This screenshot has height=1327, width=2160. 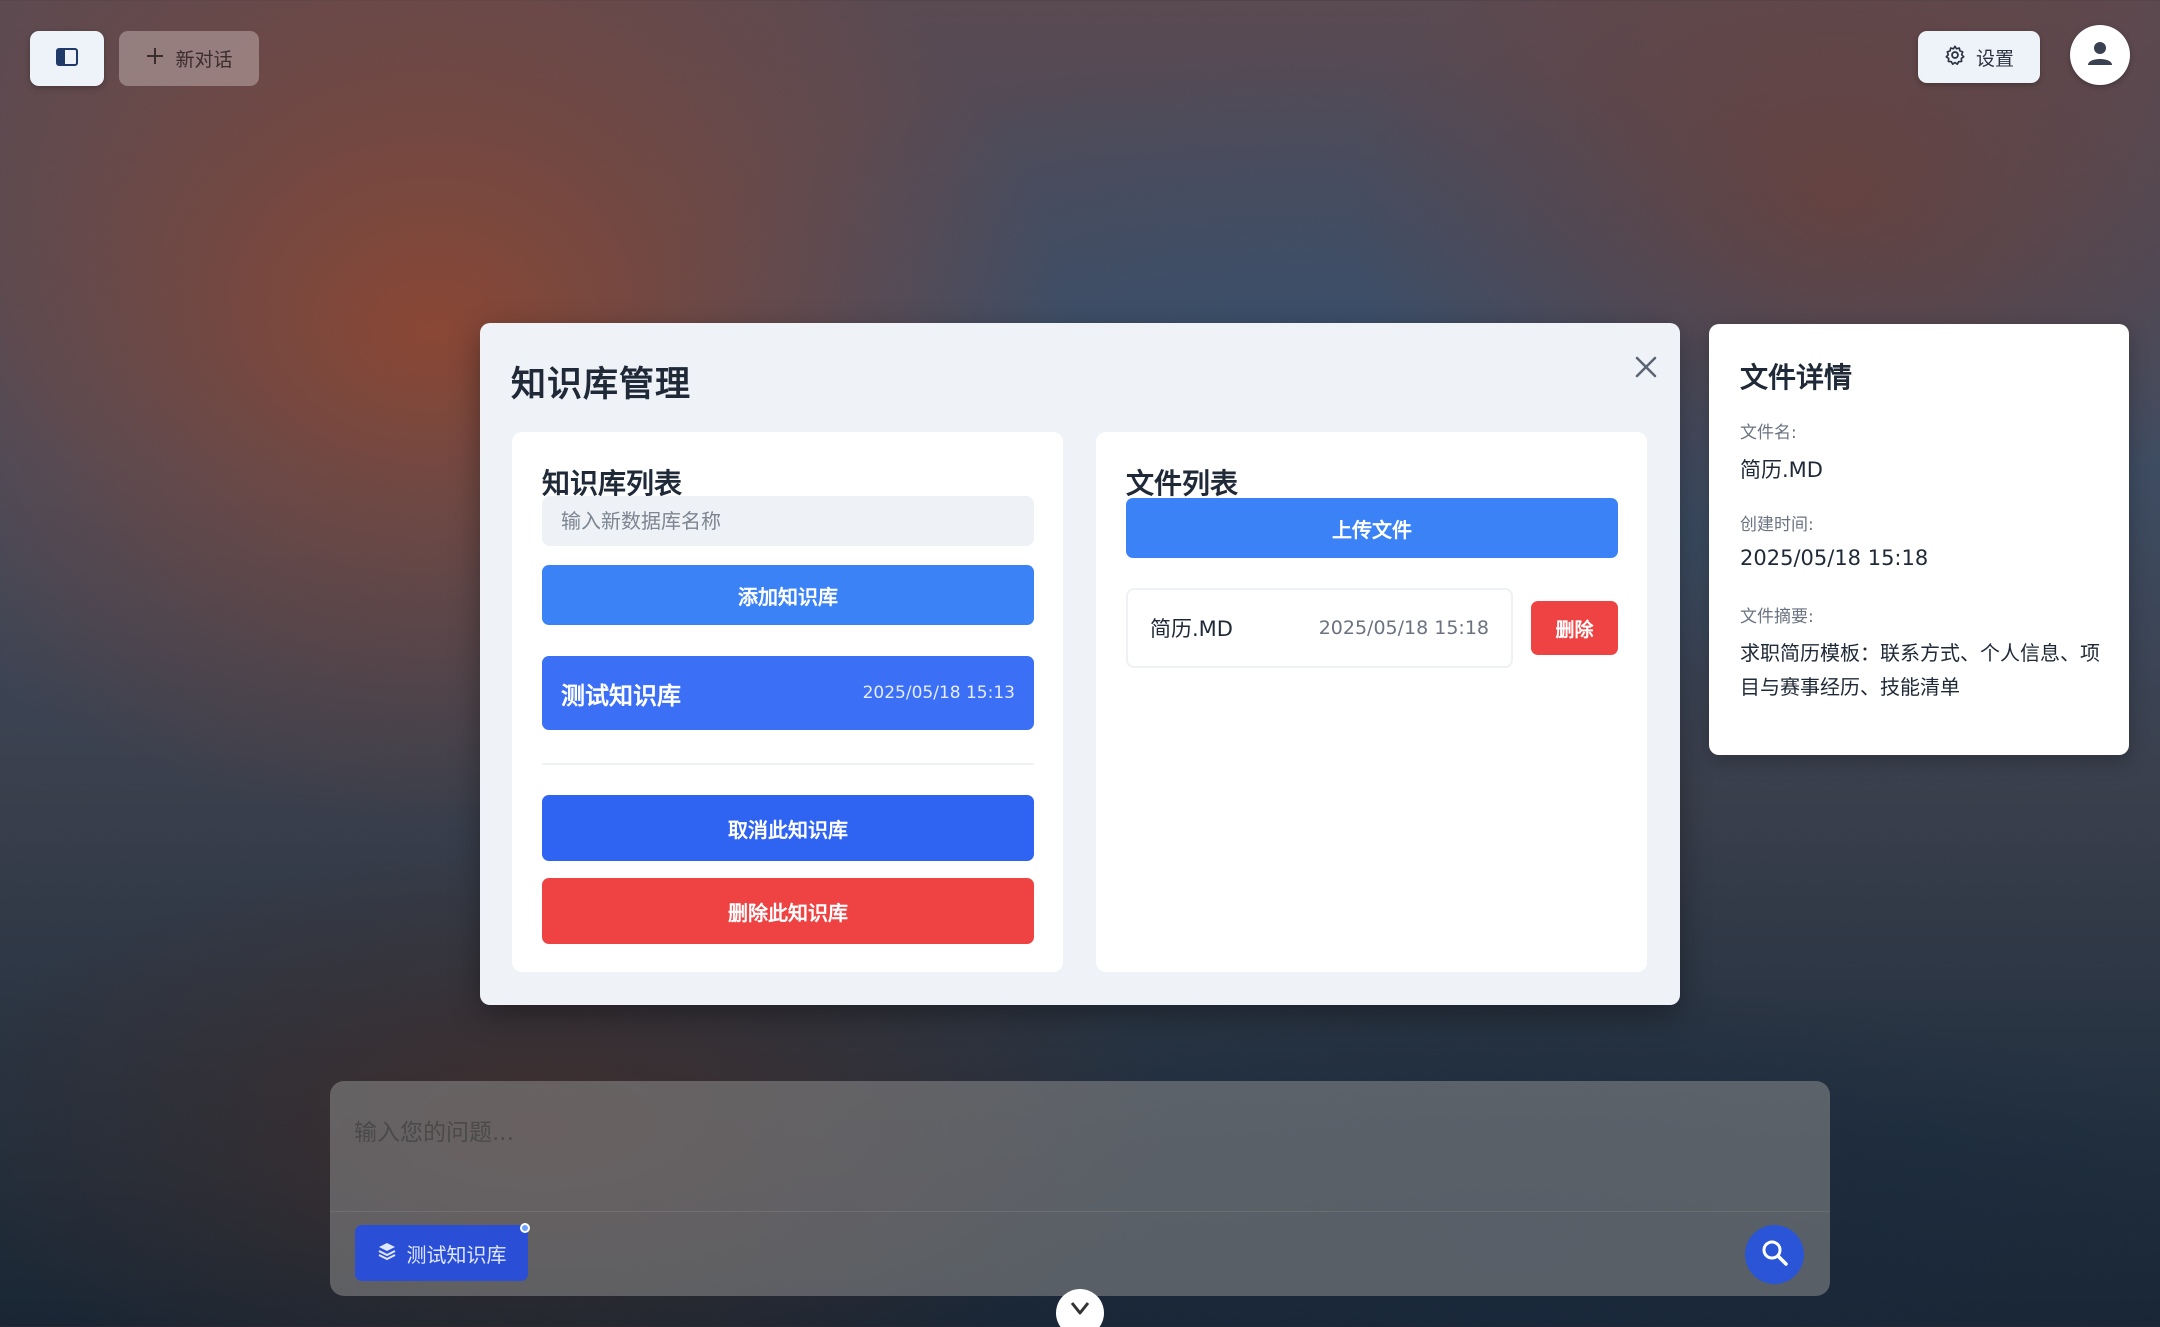 I want to click on close-icon, so click(x=1646, y=369).